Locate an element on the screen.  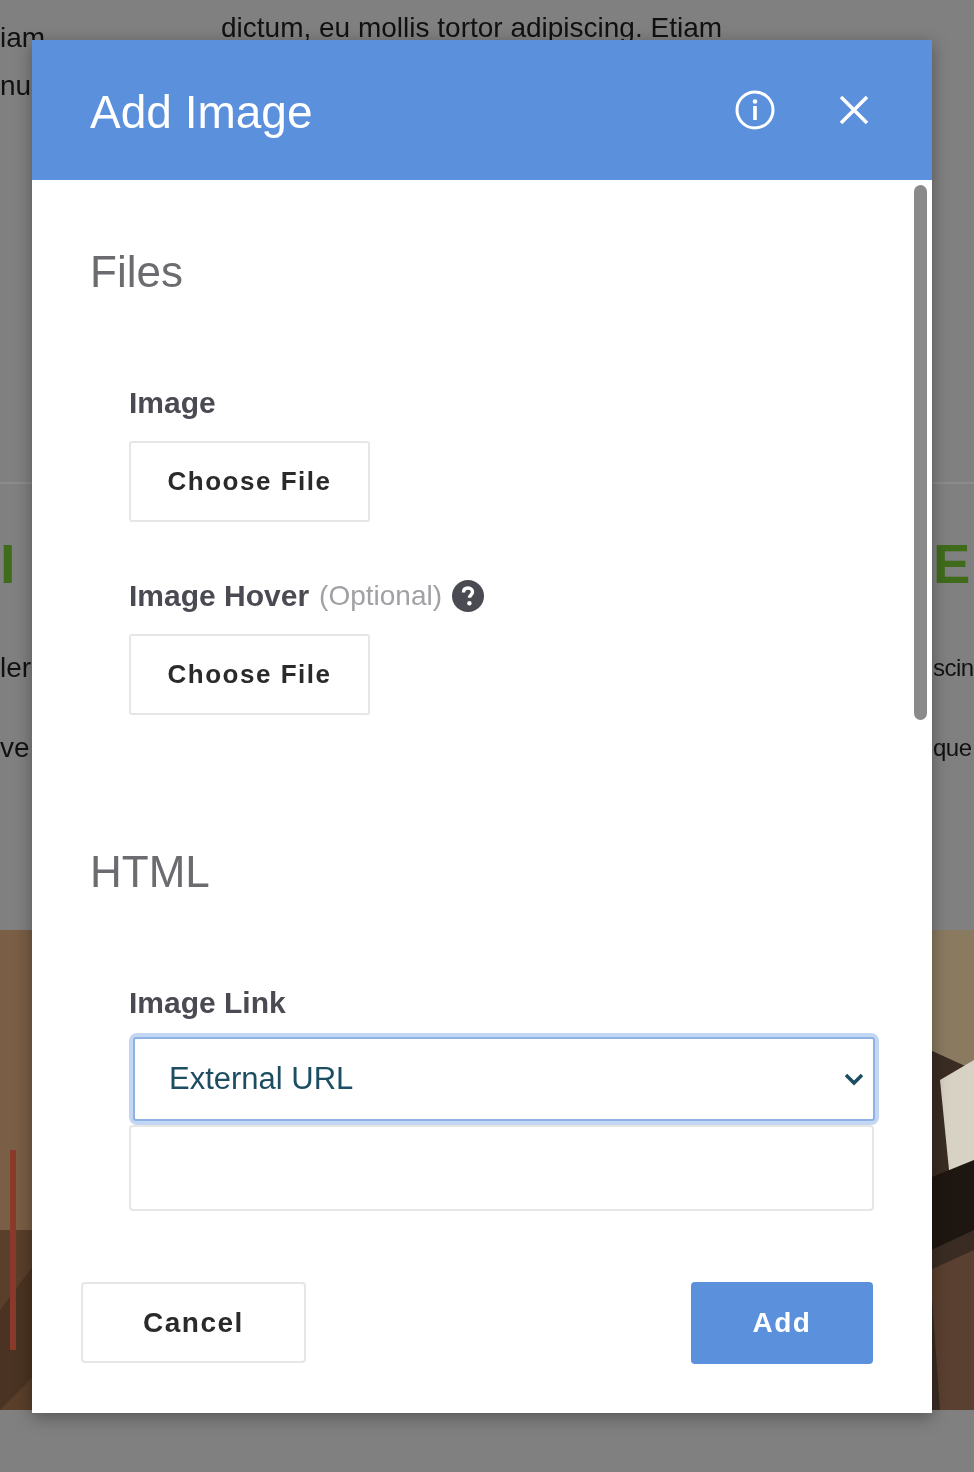
dialog-title: Add Image is located at coordinates (202, 112).